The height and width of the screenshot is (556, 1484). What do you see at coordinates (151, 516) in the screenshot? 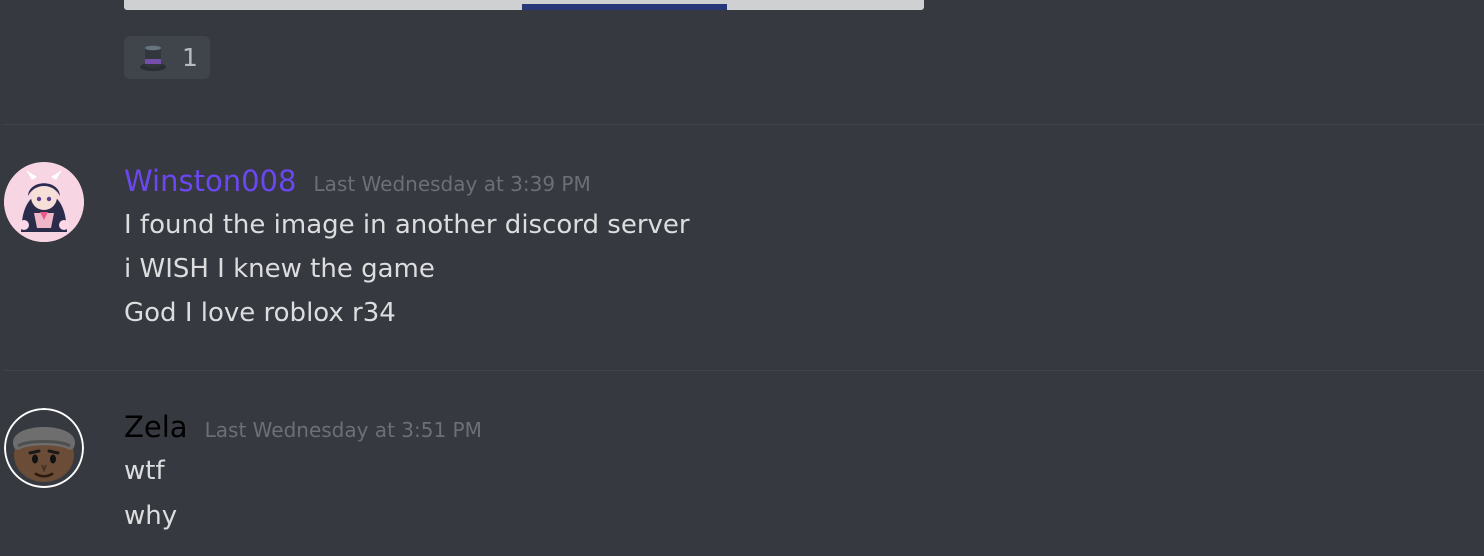
I see `message-text: why` at bounding box center [151, 516].